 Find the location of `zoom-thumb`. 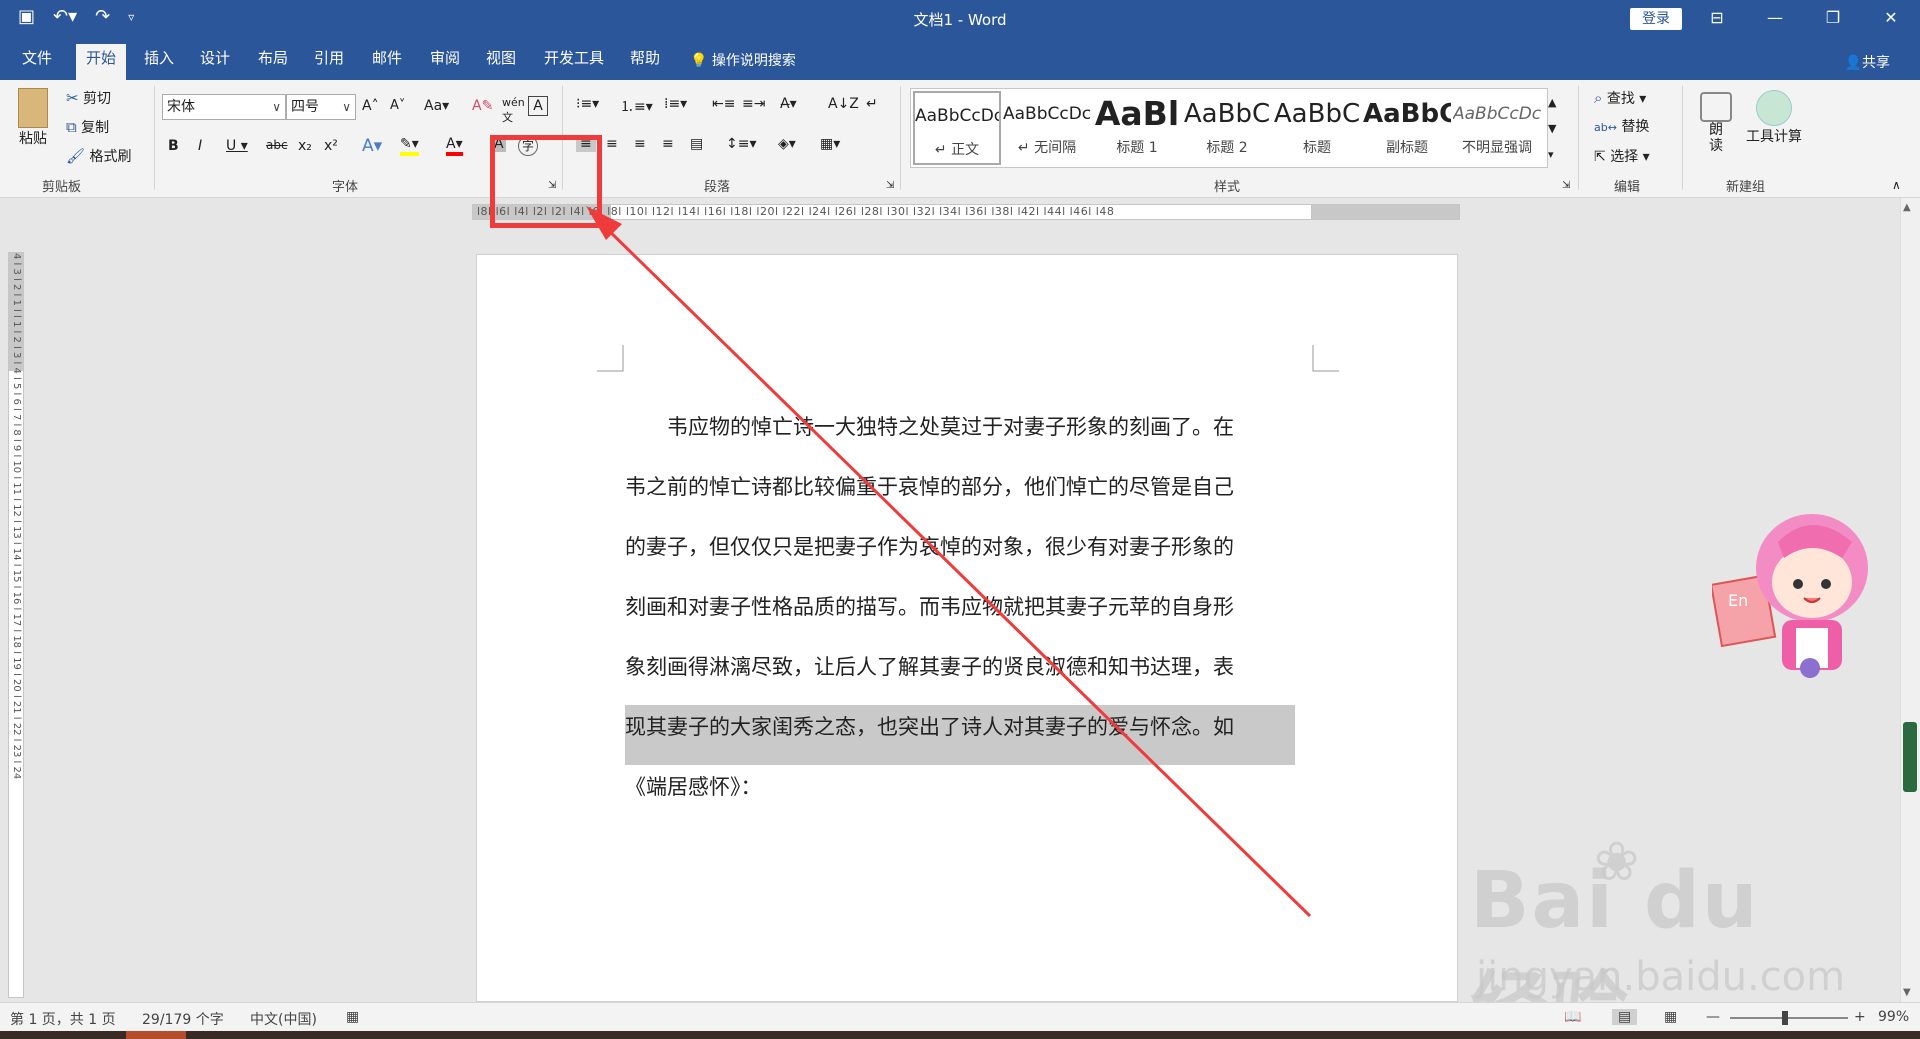

zoom-thumb is located at coordinates (1785, 1018).